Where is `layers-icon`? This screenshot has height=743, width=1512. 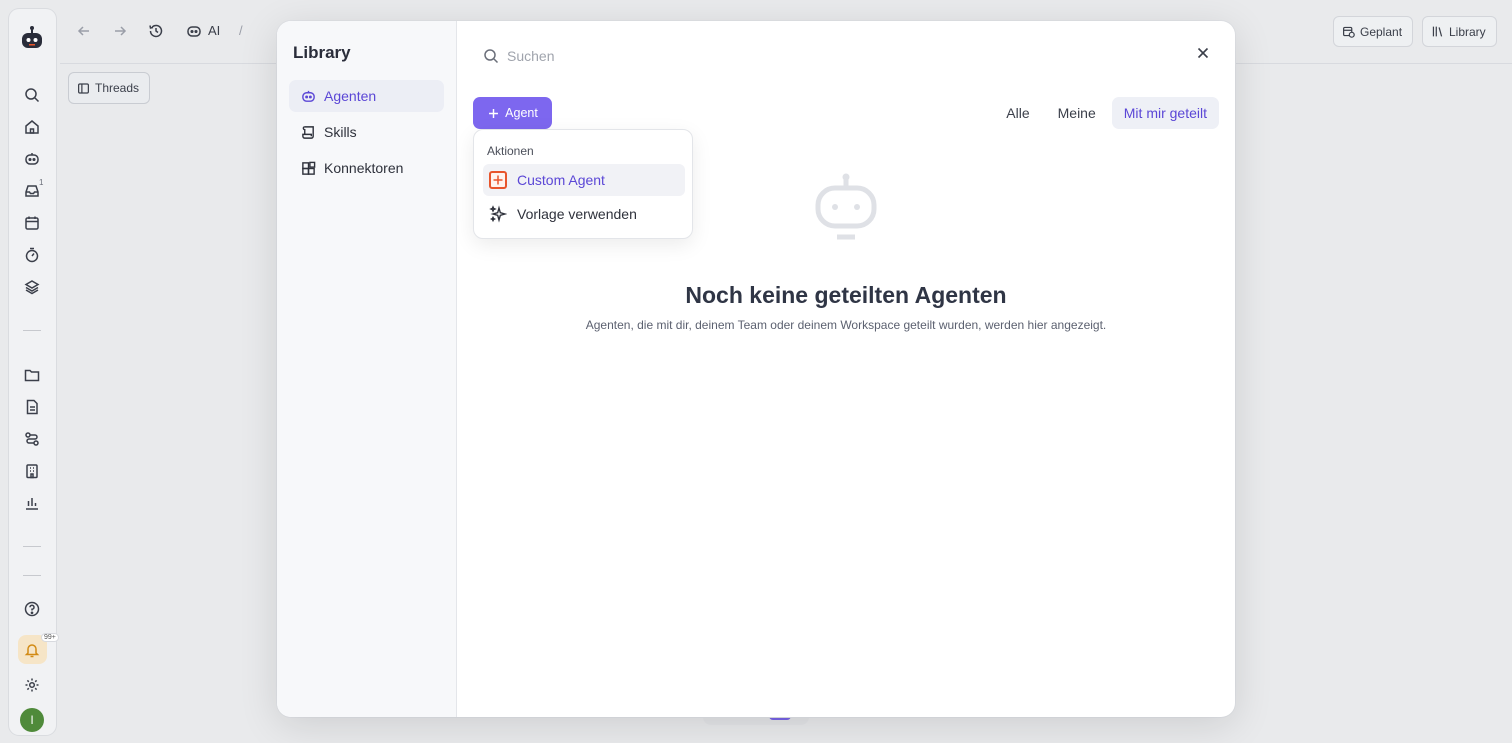 layers-icon is located at coordinates (32, 287).